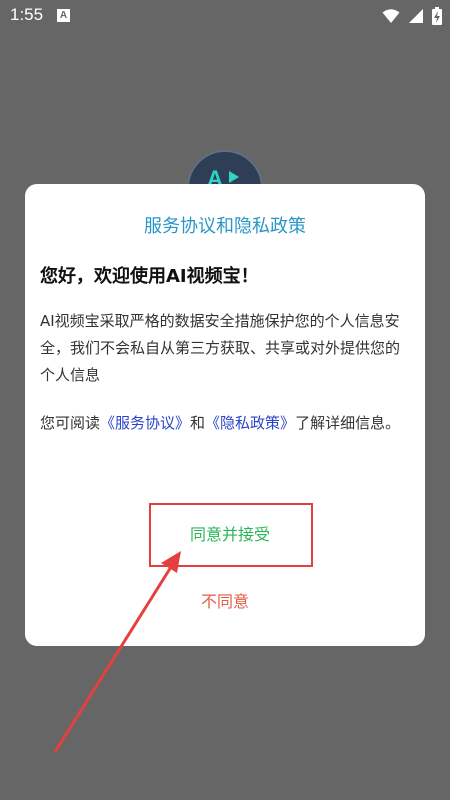 The height and width of the screenshot is (800, 450). I want to click on read-more-text: 您可阅读《服务协议》和《隐私政策》了解详细信息。, so click(226, 423).